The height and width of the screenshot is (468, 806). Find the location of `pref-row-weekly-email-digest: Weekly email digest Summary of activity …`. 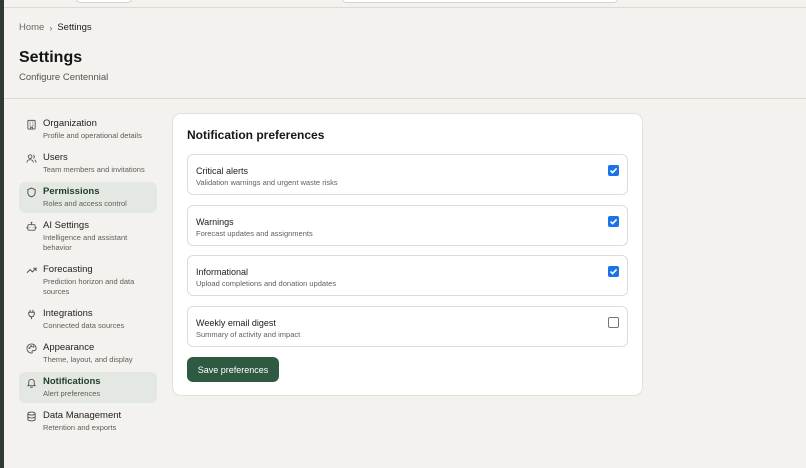

pref-row-weekly-email-digest: Weekly email digest Summary of activity … is located at coordinates (407, 326).